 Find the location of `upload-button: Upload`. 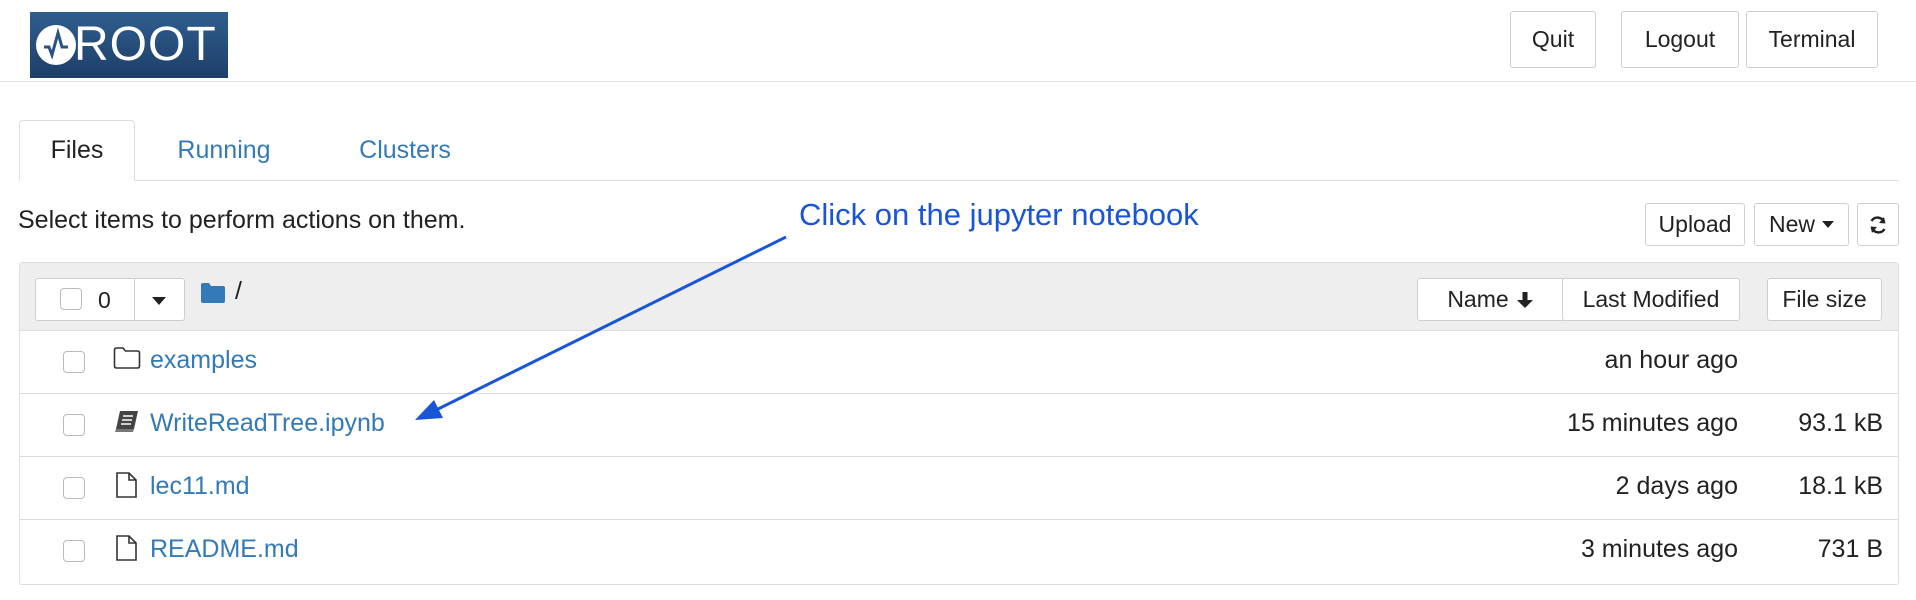

upload-button: Upload is located at coordinates (1695, 224).